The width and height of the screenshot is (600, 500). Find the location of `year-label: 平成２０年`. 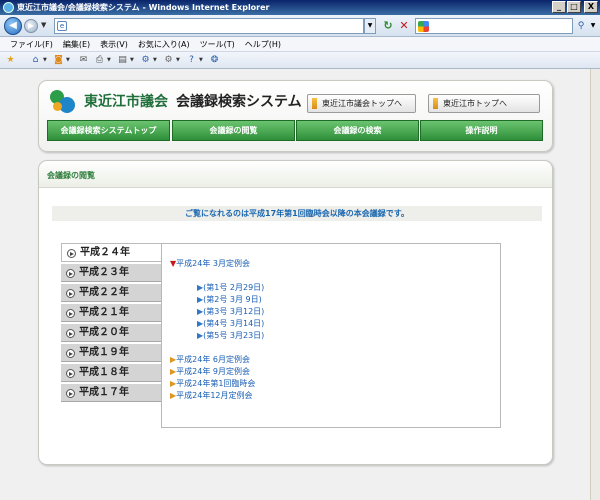

year-label: 平成２０年 is located at coordinates (104, 332).